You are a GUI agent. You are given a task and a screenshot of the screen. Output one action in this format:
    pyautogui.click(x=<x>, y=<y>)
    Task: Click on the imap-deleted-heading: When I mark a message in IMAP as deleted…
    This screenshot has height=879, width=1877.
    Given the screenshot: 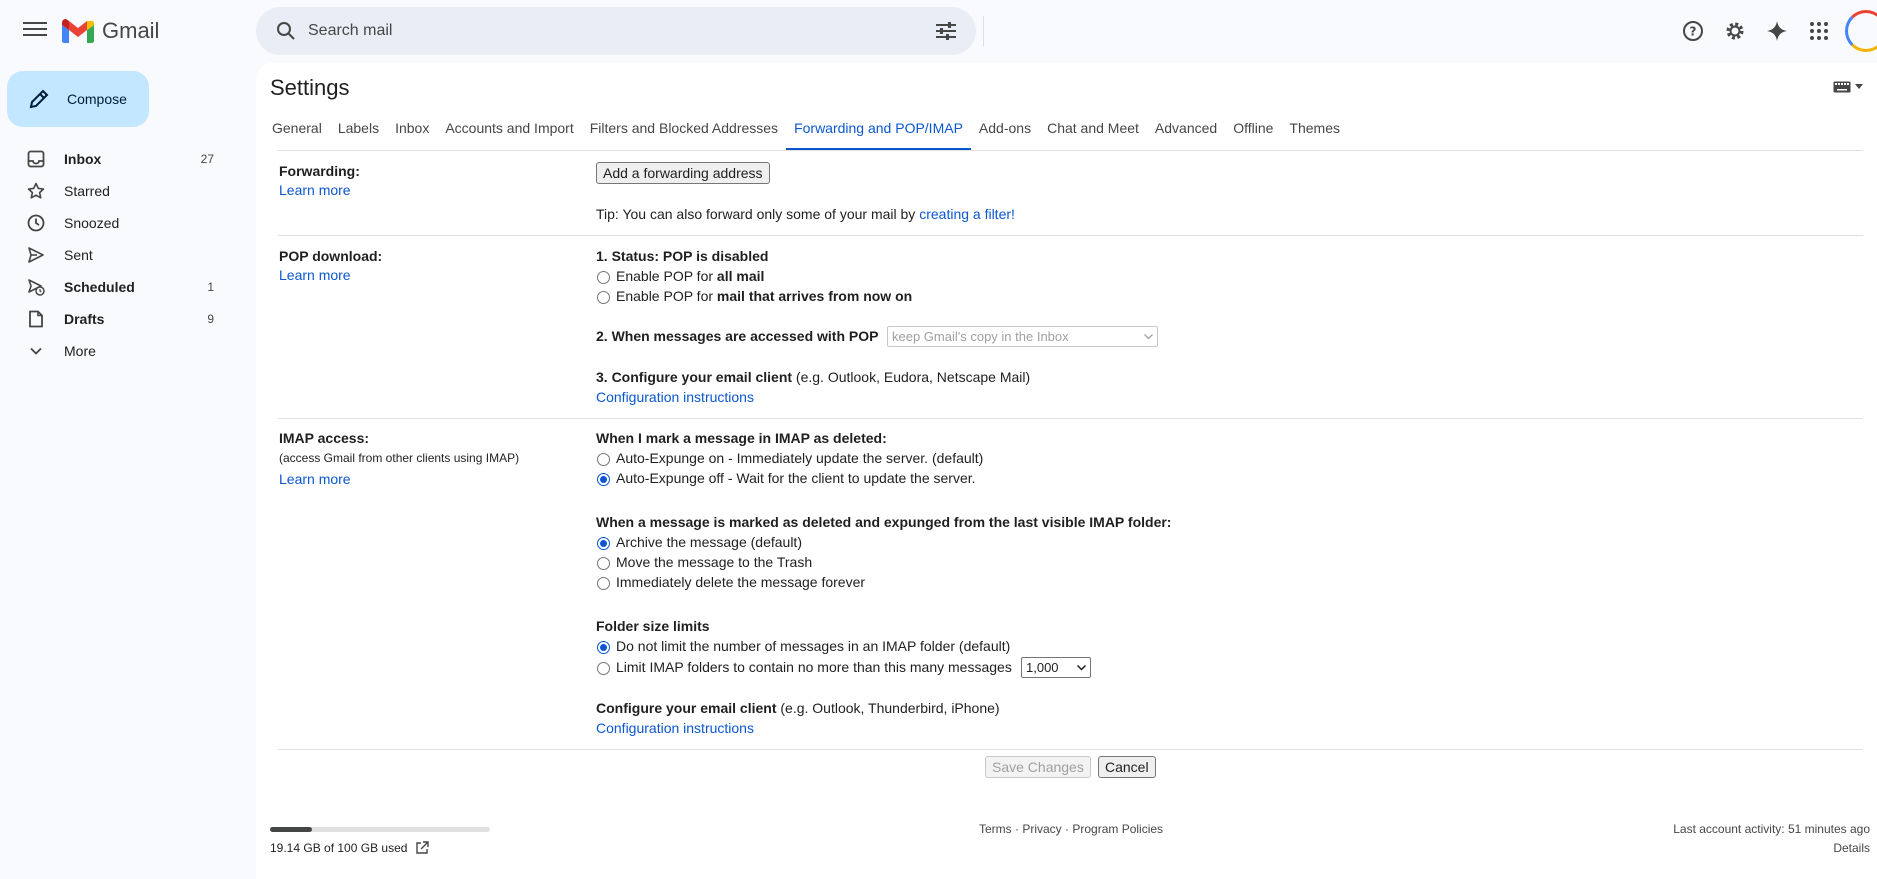 What is the action you would take?
    pyautogui.click(x=741, y=438)
    